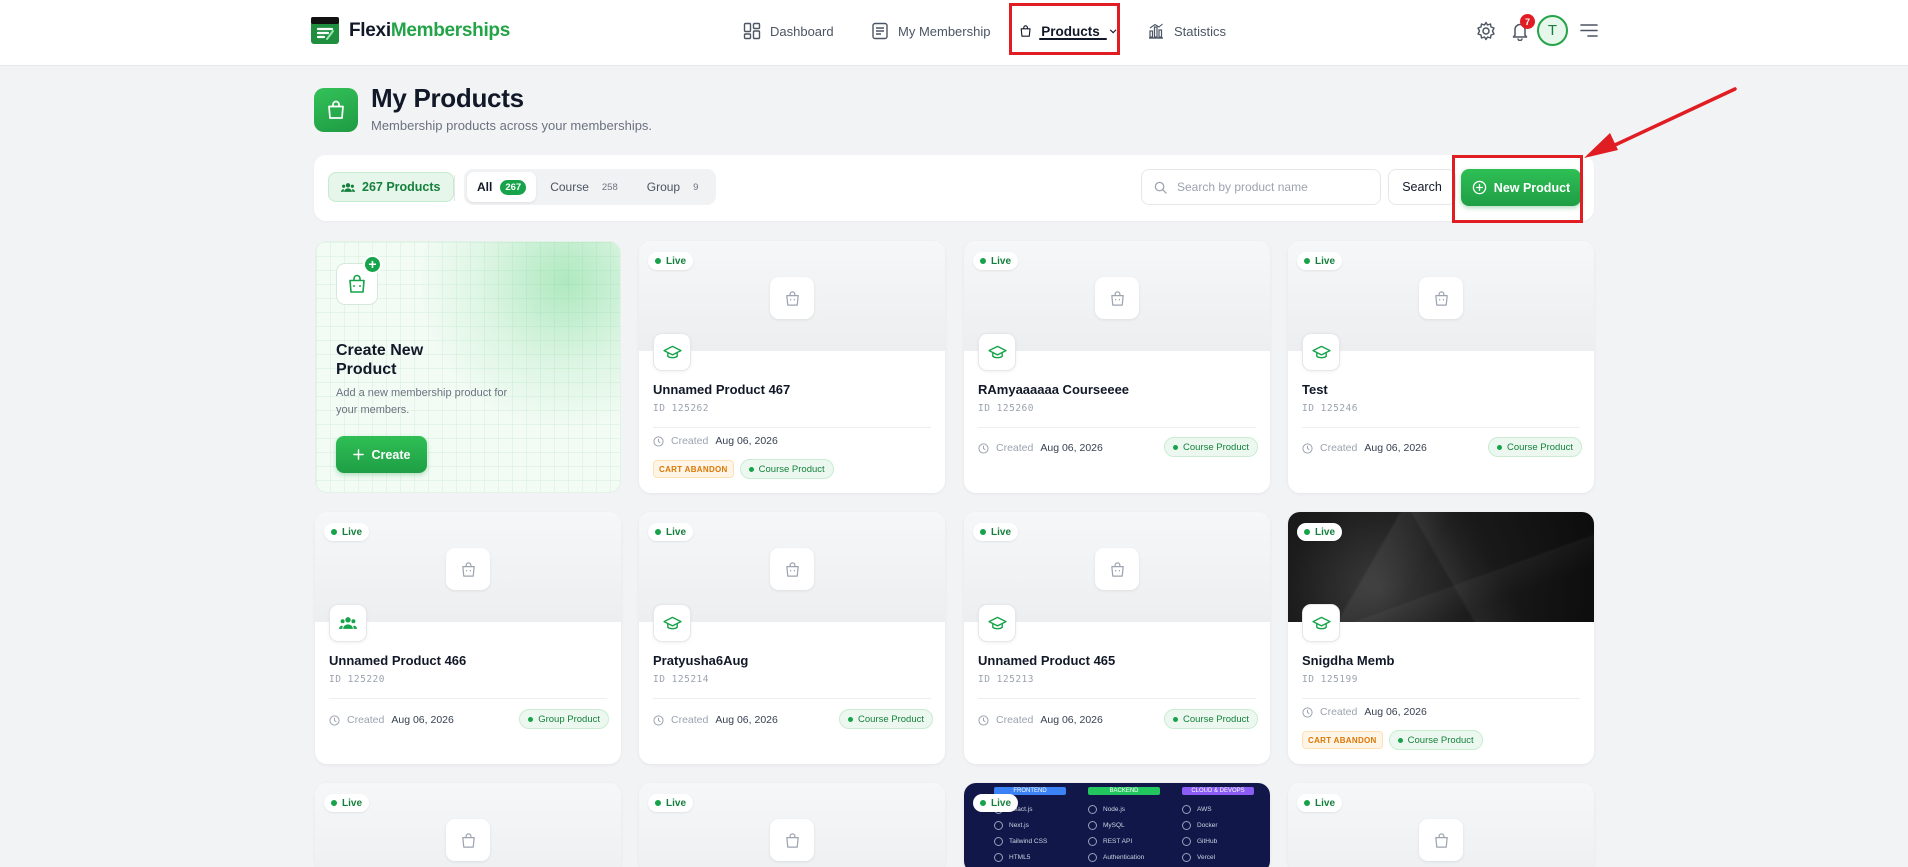 The width and height of the screenshot is (1908, 867). What do you see at coordinates (1054, 389) in the screenshot?
I see `product-name: RAmyaaaaaa Courseeee` at bounding box center [1054, 389].